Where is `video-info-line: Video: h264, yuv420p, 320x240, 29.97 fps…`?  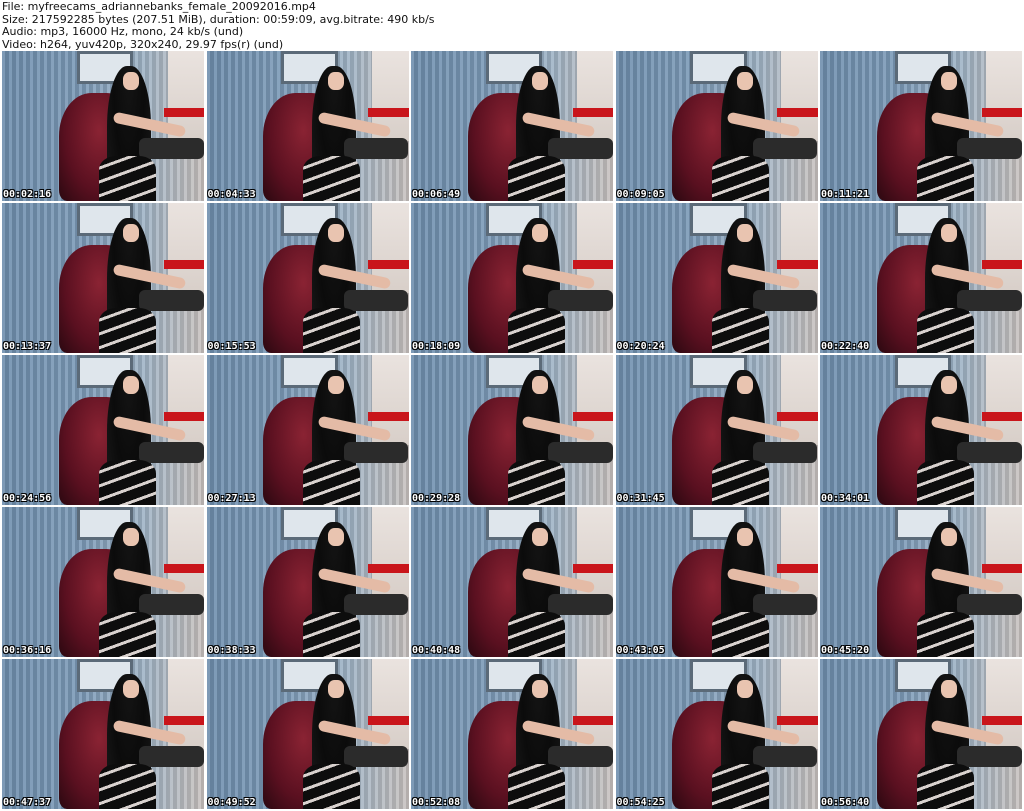 video-info-line: Video: h264, yuv420p, 320x240, 29.97 fps… is located at coordinates (143, 44).